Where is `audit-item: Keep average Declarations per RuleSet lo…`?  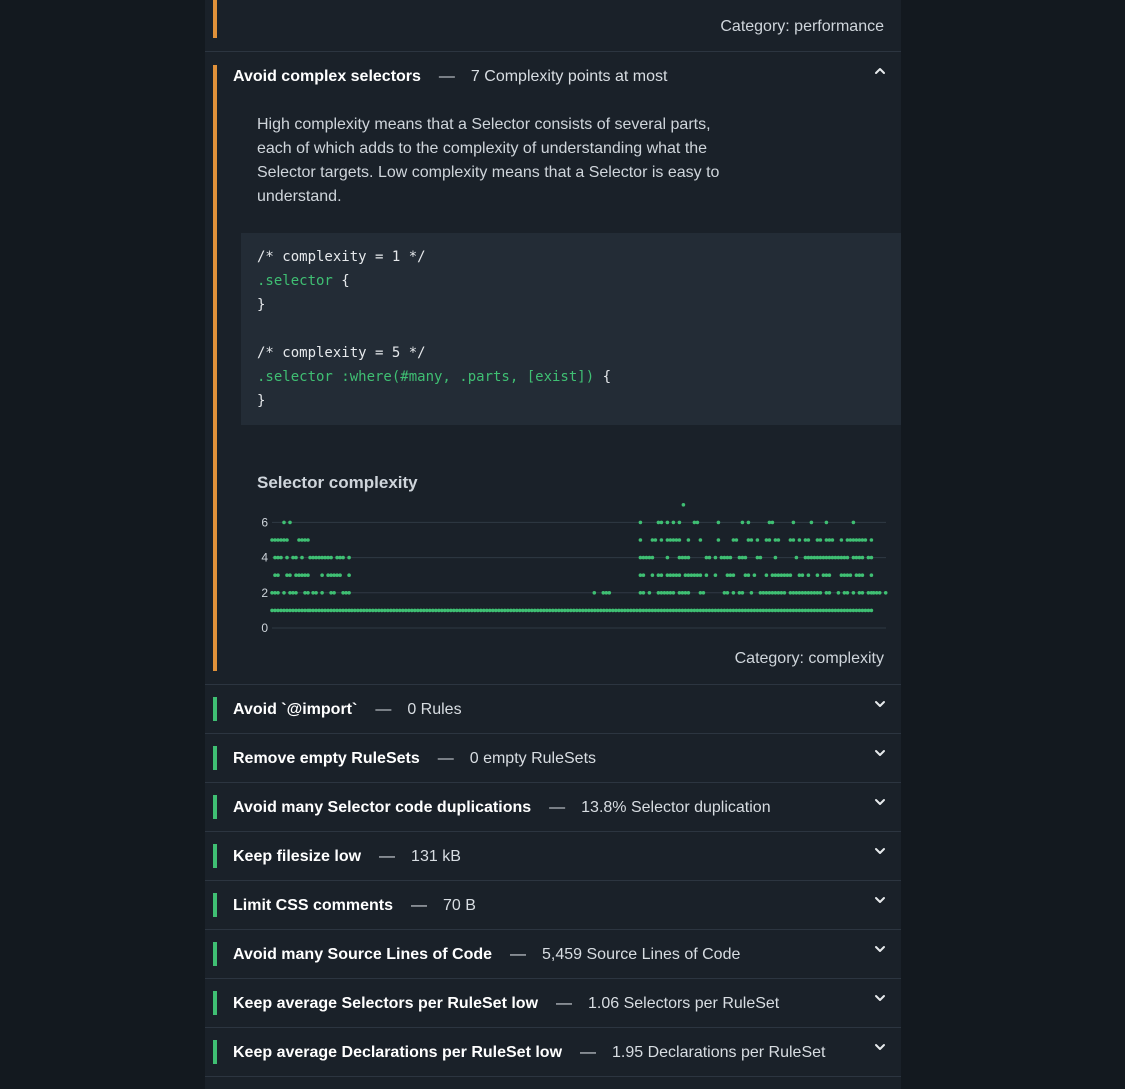
audit-item: Keep average Declarations per RuleSet lo… is located at coordinates (553, 1052).